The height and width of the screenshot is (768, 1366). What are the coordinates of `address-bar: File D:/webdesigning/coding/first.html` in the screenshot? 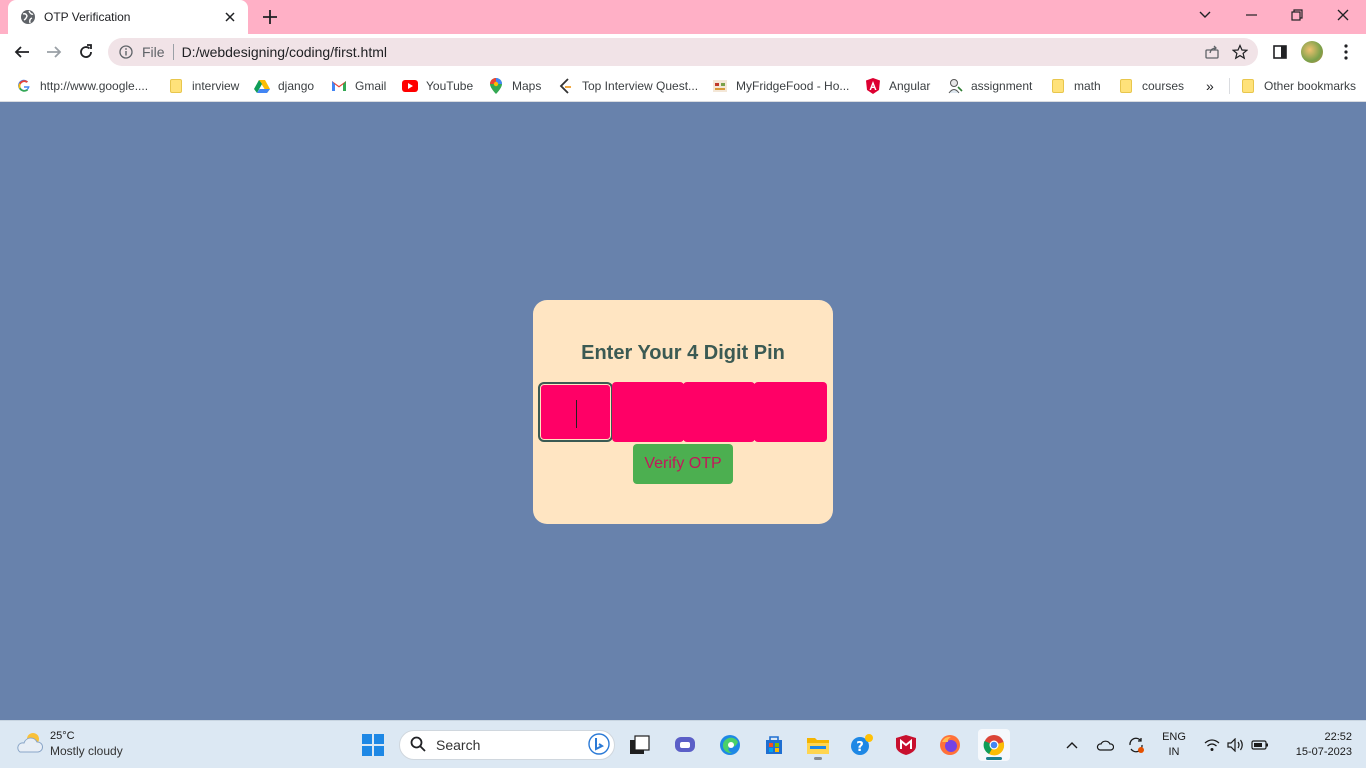 It's located at (683, 52).